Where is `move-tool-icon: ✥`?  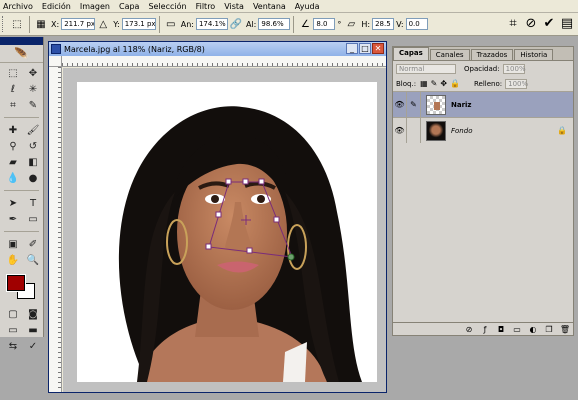 move-tool-icon: ✥ is located at coordinates (33, 73).